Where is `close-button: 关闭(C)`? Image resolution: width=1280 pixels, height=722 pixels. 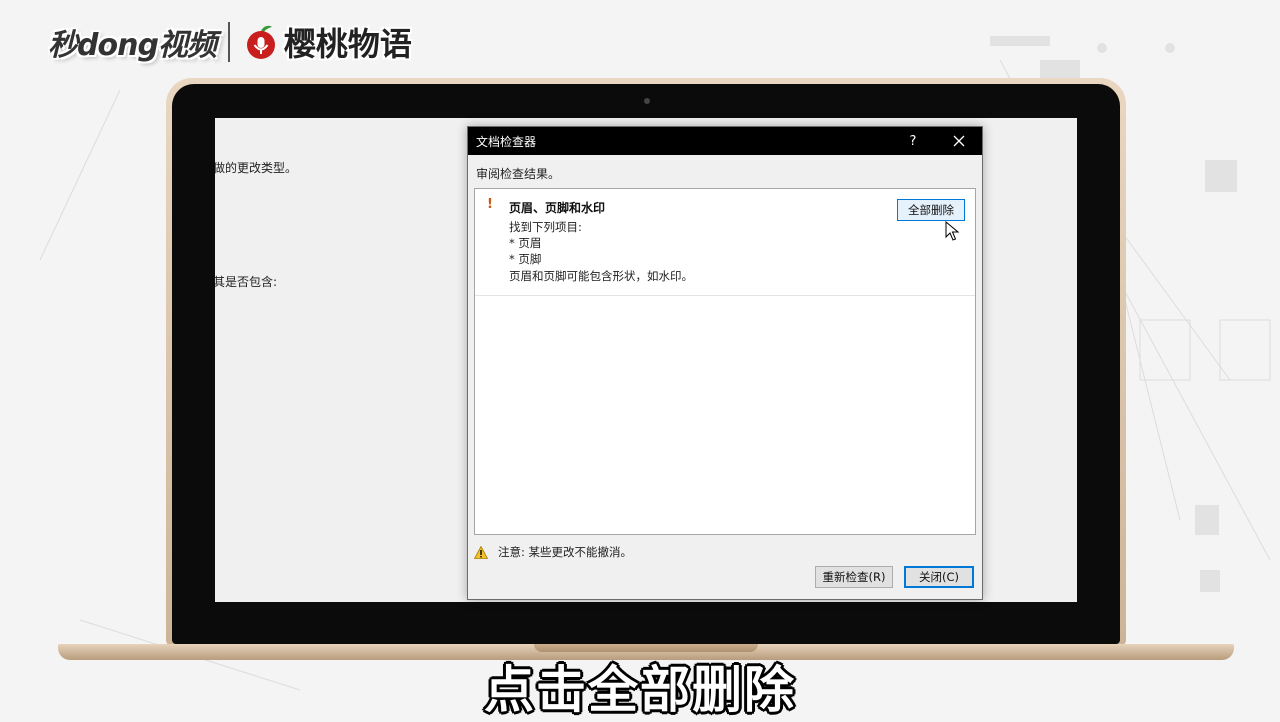
close-button: 关闭(C) is located at coordinates (939, 577).